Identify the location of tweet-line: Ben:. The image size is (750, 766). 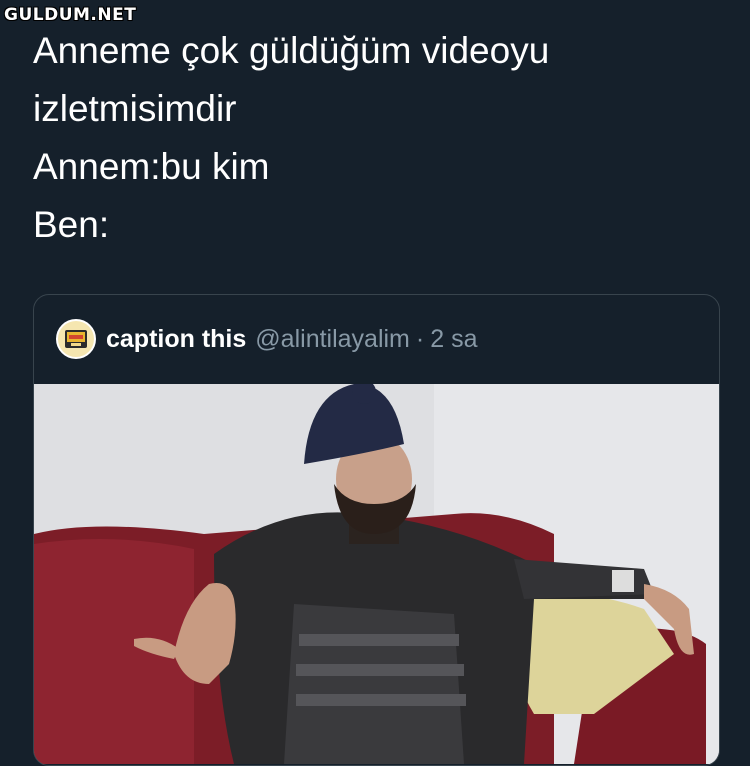
(71, 224).